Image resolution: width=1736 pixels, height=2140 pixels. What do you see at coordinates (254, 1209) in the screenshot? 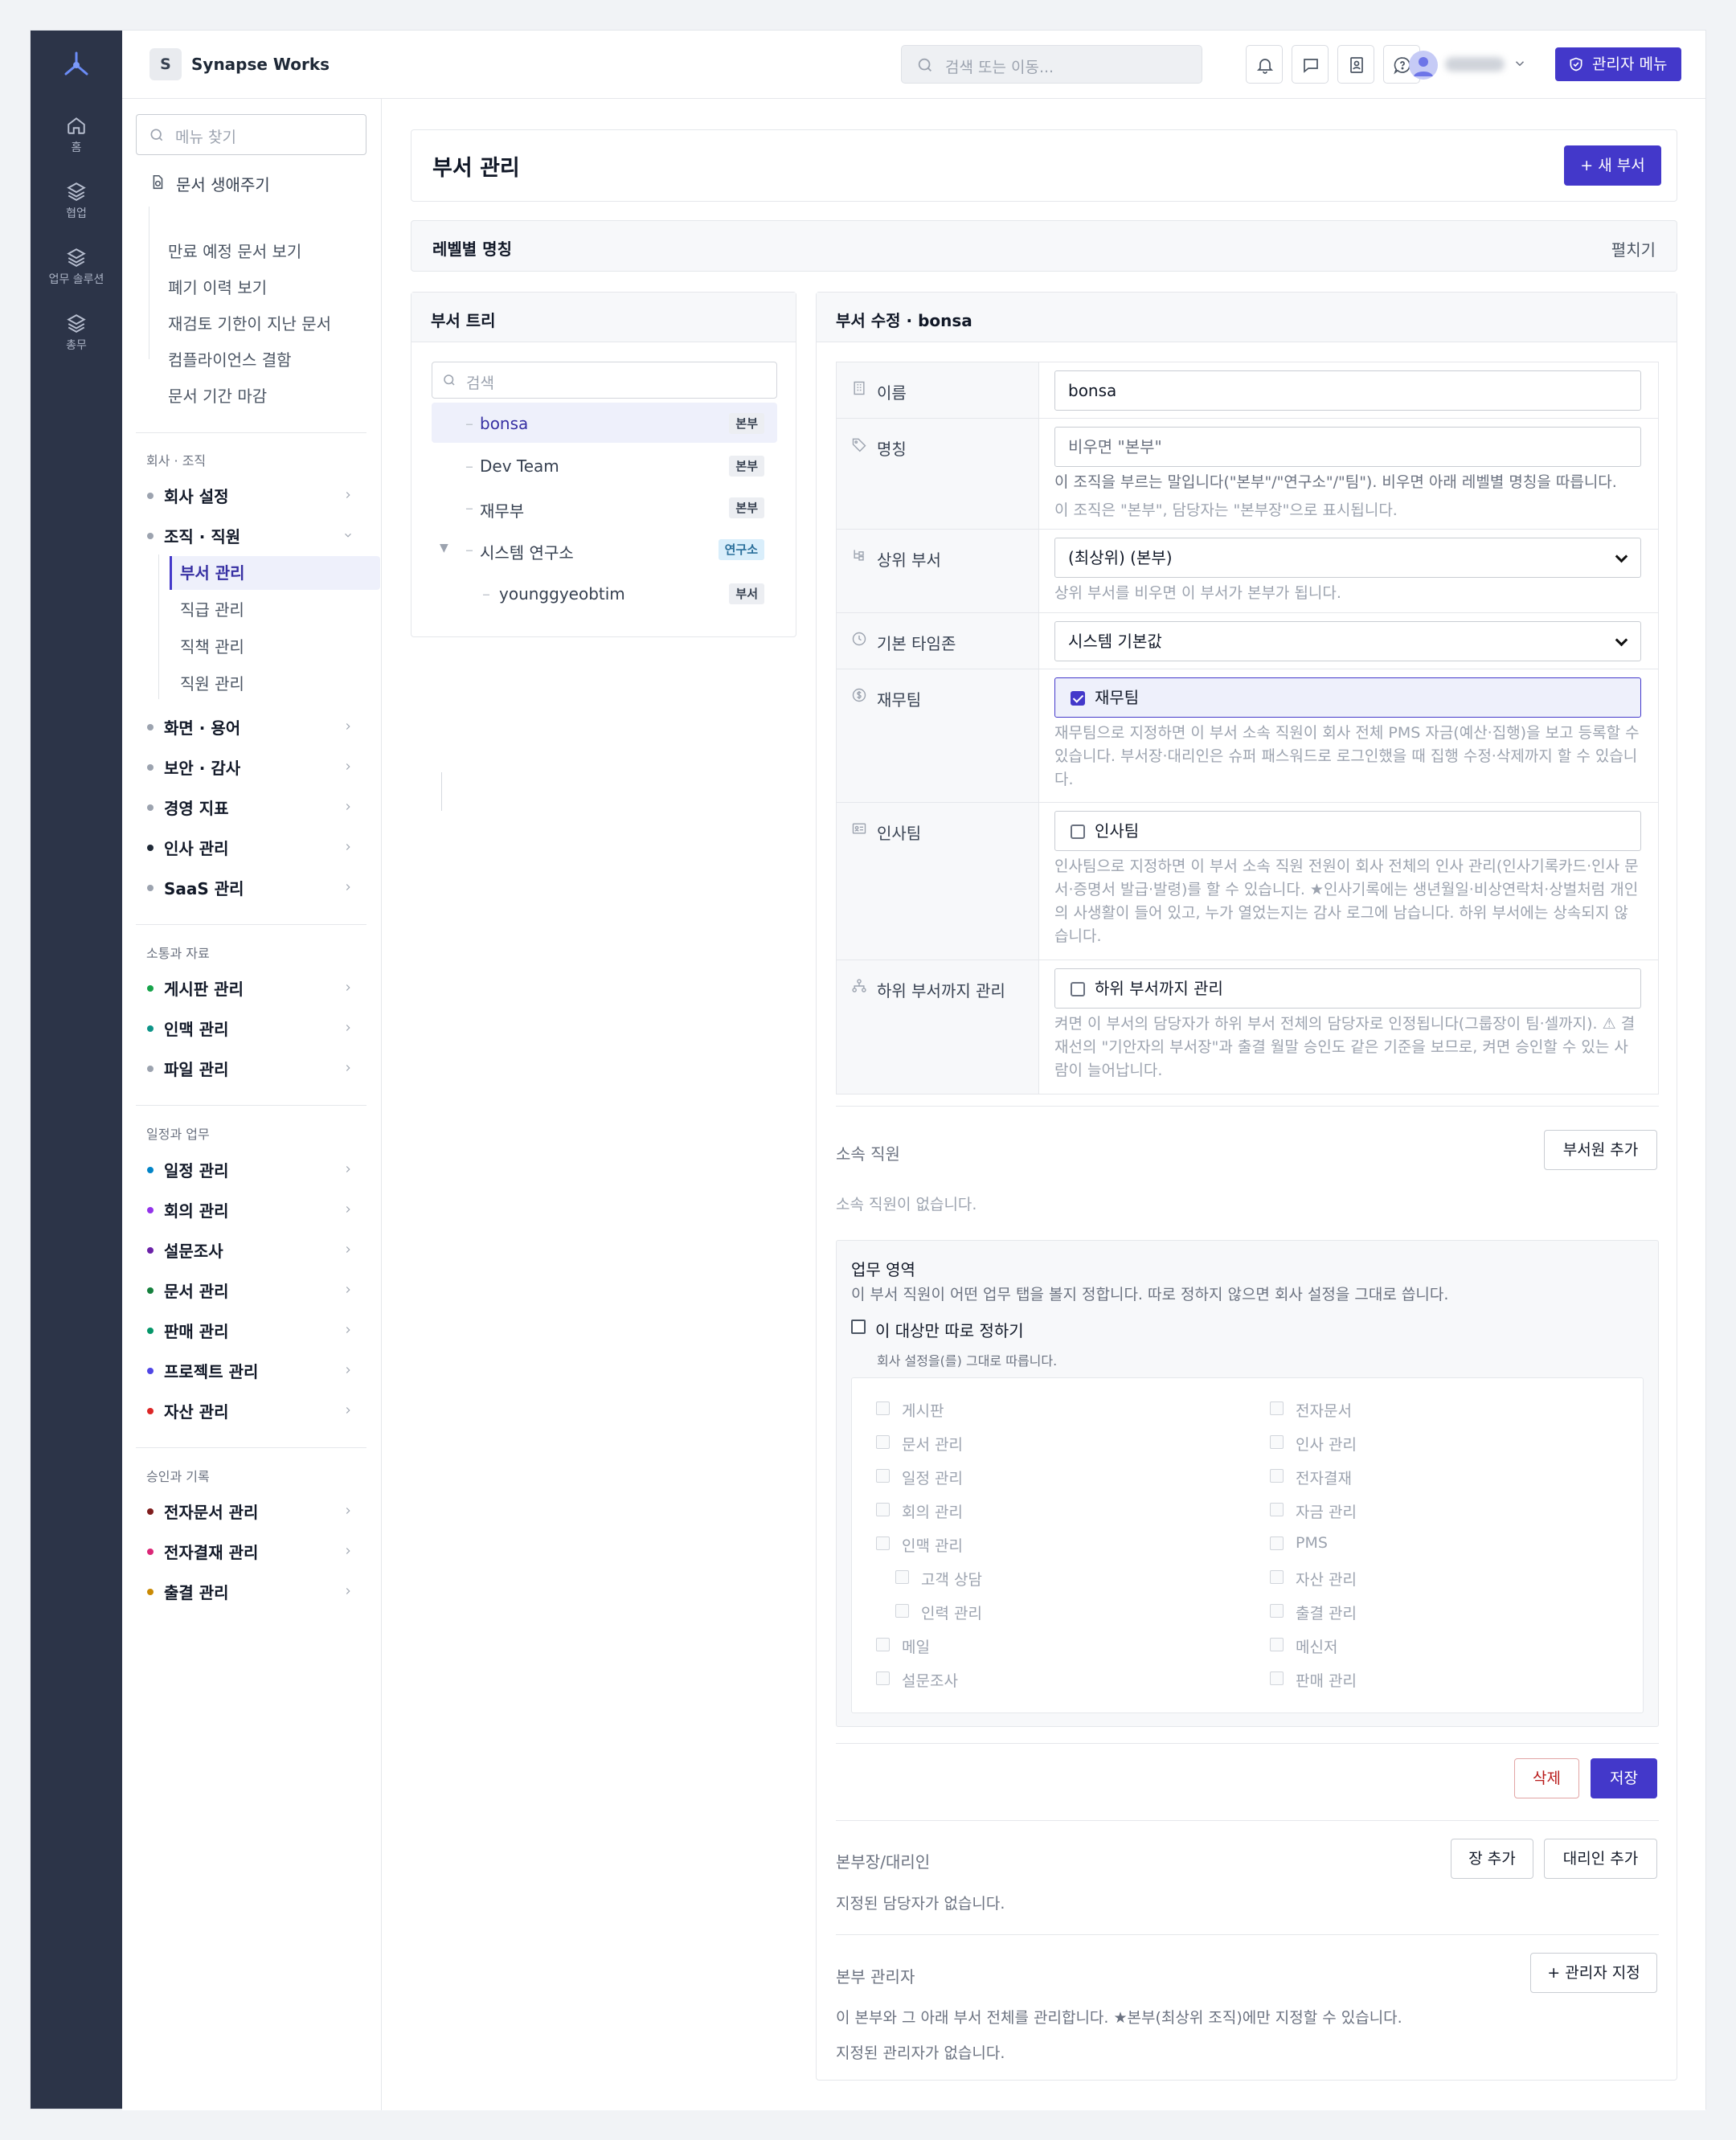
I see `sidebar-item-meeting-management: 회의 관리` at bounding box center [254, 1209].